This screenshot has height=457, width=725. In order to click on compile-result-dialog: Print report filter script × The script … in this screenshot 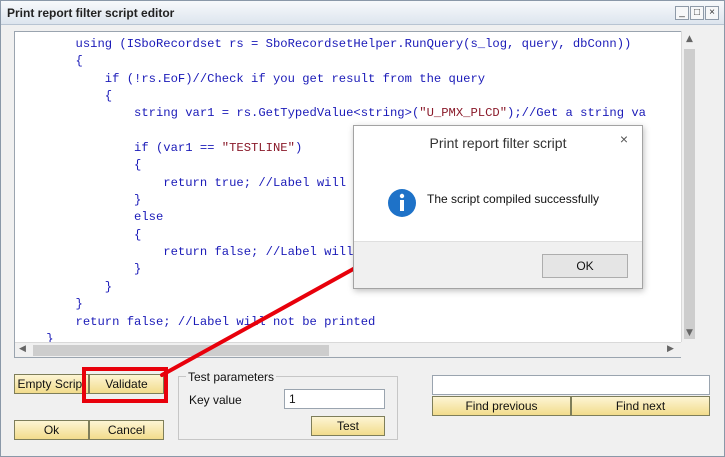, I will do `click(498, 207)`.